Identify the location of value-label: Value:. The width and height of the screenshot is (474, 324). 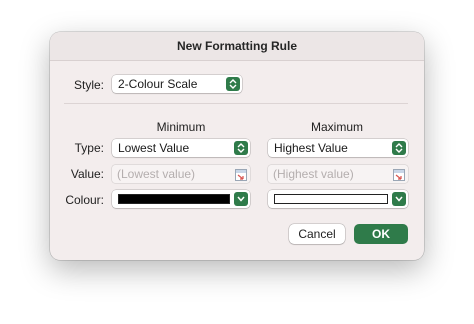
(87, 174).